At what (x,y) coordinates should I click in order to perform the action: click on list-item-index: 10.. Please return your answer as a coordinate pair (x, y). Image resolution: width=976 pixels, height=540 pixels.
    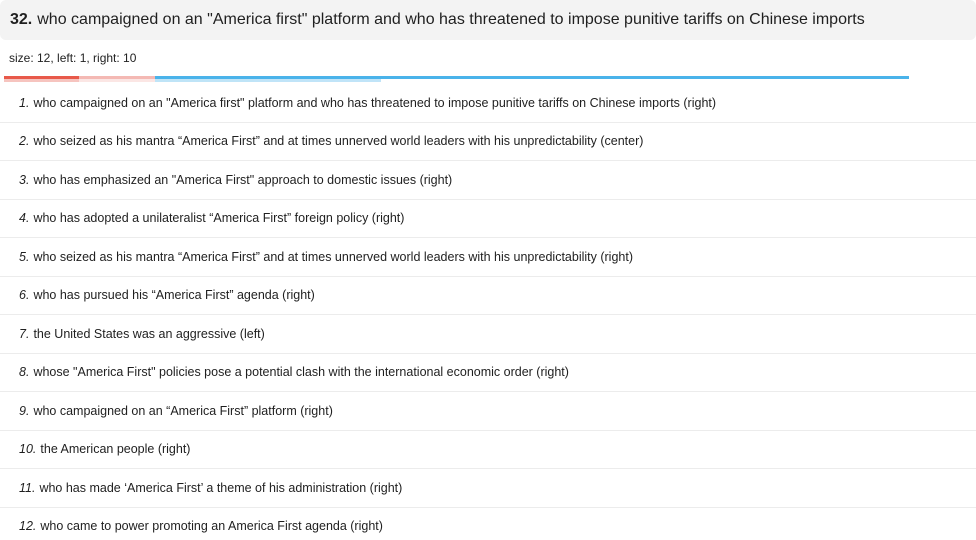
    Looking at the image, I should click on (28, 449).